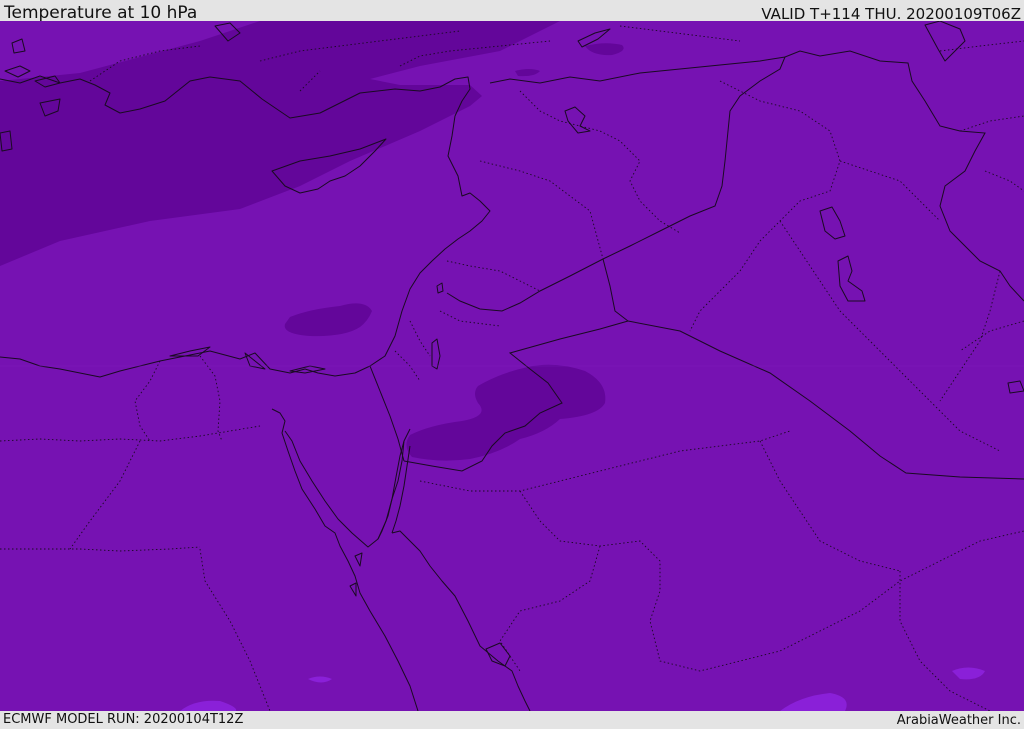  I want to click on map-title: Temperature at 10 hPa, so click(101, 13).